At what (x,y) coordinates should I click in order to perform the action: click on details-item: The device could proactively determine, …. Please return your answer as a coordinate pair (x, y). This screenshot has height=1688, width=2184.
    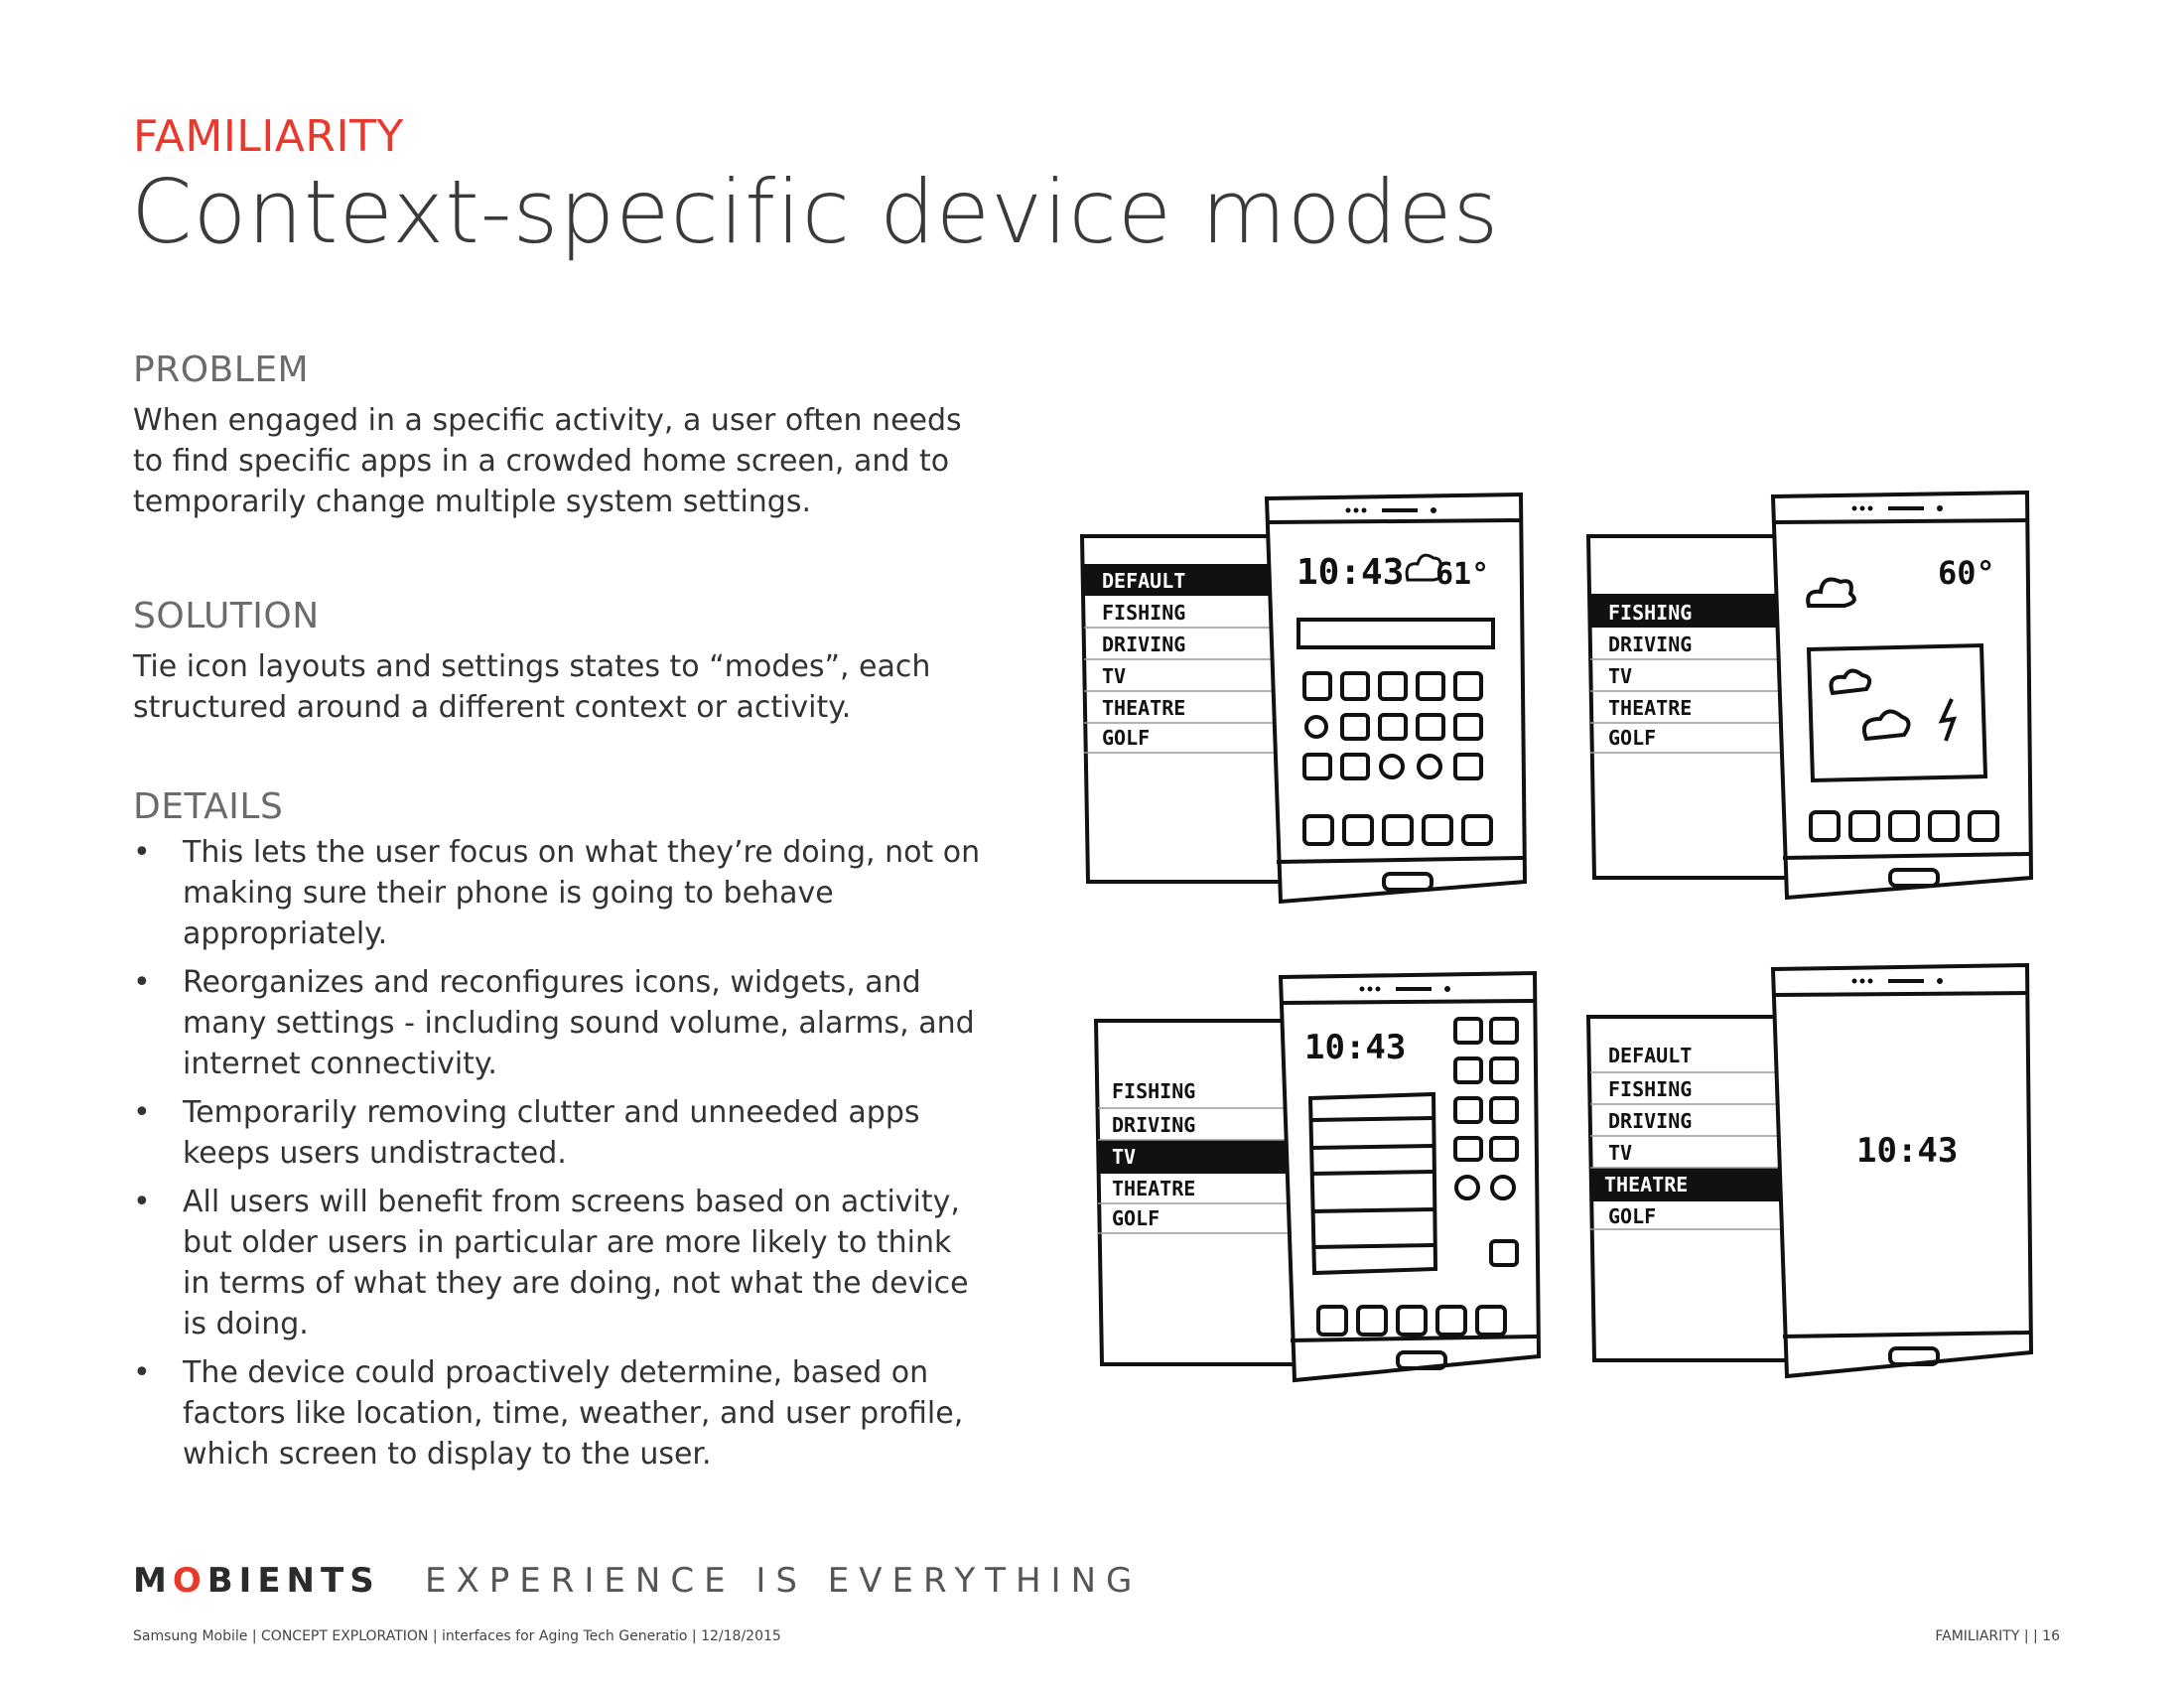
    Looking at the image, I should click on (560, 1413).